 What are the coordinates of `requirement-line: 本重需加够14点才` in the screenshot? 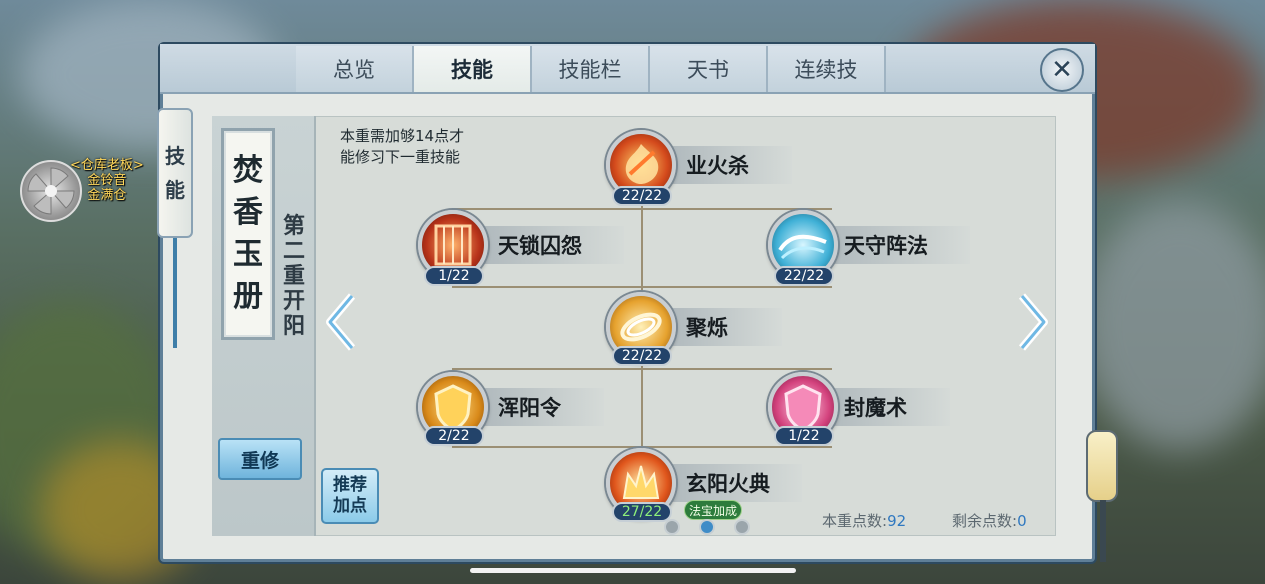 It's located at (402, 136).